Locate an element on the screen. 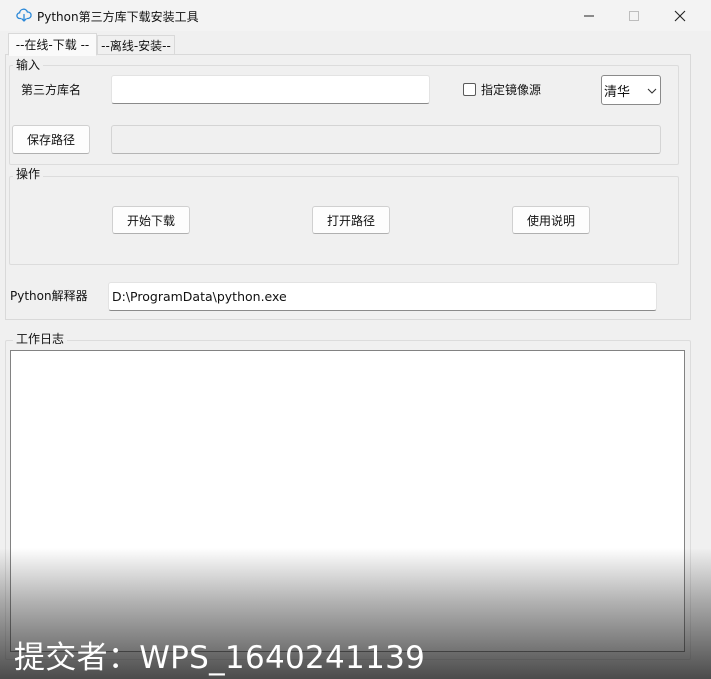 The image size is (711, 679). usage-button: 使用说明 is located at coordinates (551, 220).